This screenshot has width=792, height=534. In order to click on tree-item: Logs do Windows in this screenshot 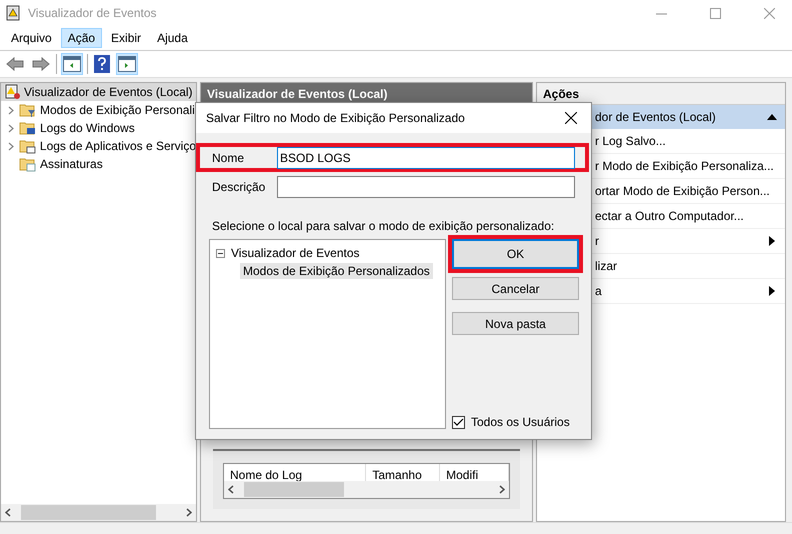, I will do `click(87, 128)`.